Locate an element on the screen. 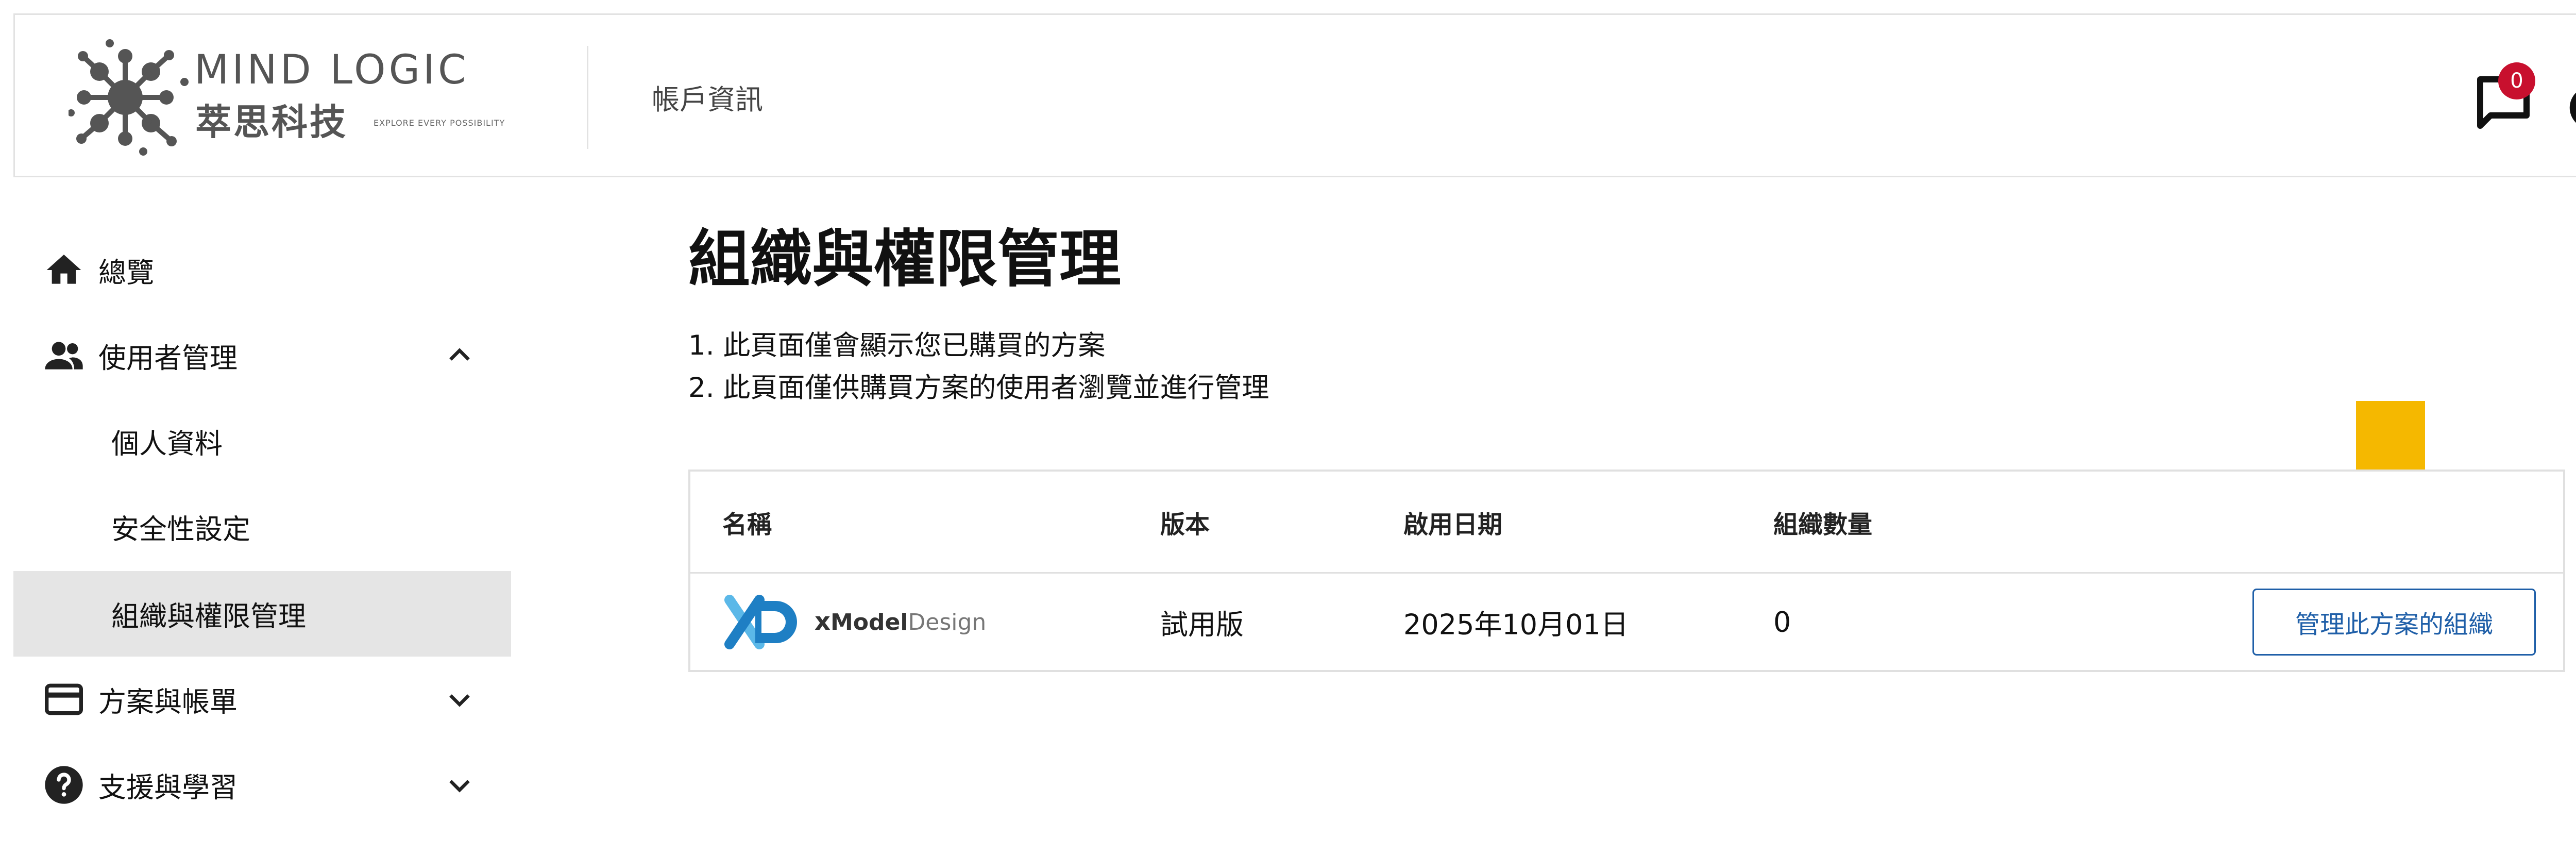  sidebar-item-overview: 總覽 is located at coordinates (262, 270).